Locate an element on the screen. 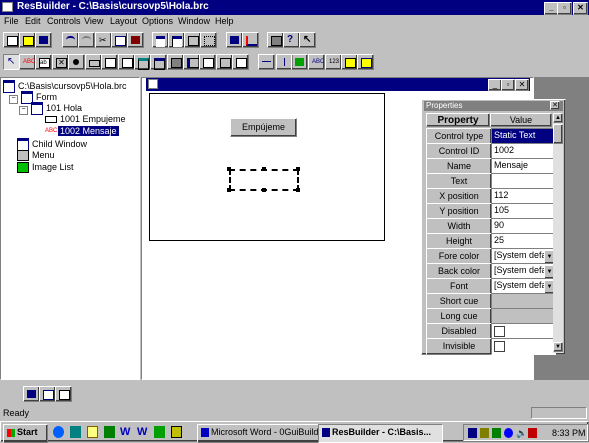  spin-tool-icon is located at coordinates (207, 62).